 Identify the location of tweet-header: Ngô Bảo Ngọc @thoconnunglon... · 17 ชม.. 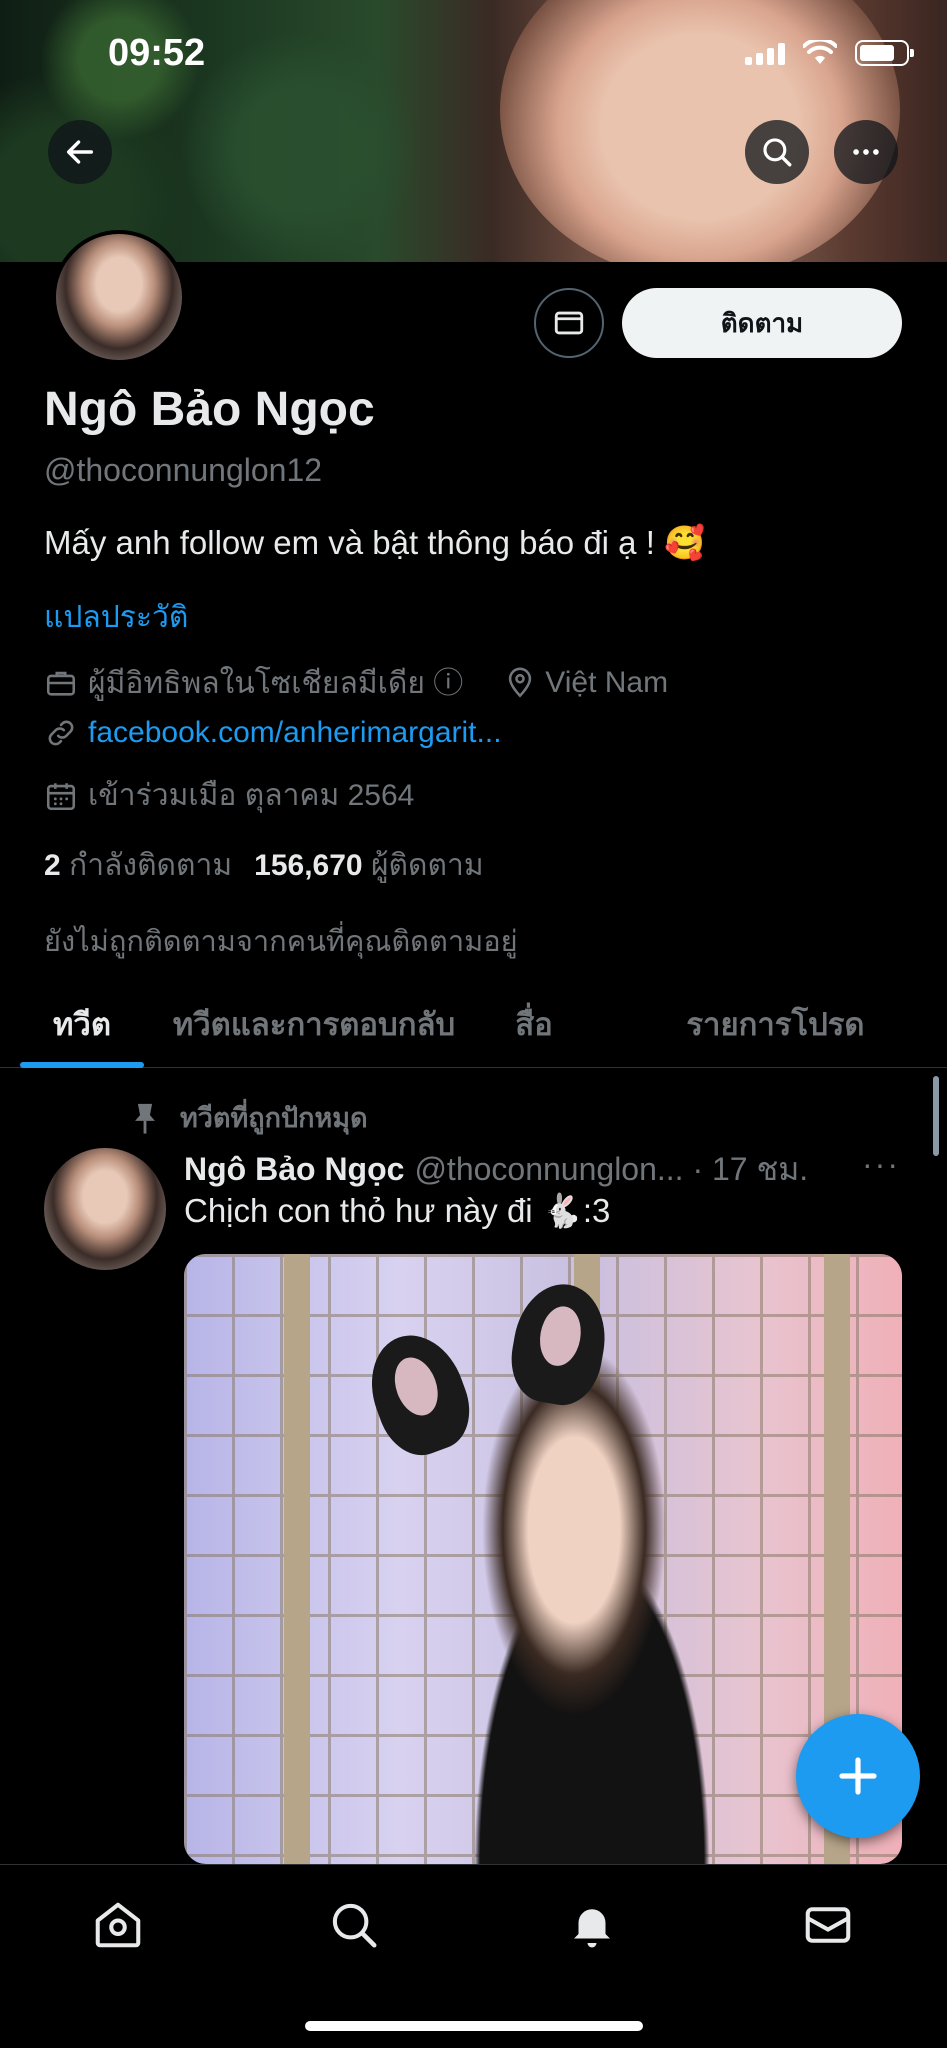
(496, 1169).